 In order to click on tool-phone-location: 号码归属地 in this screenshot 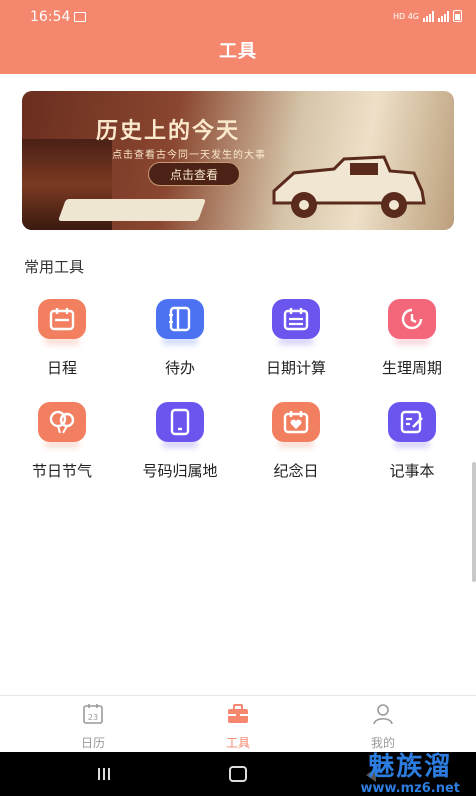, I will do `click(180, 441)`.